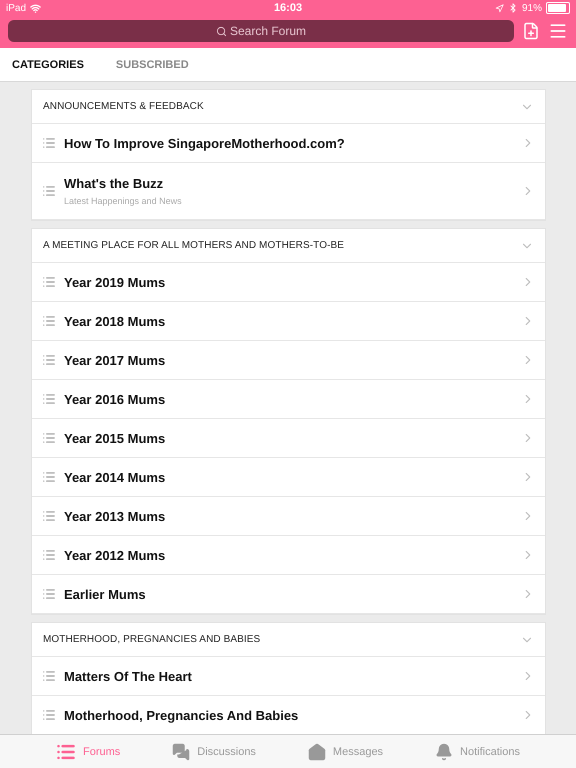 The height and width of the screenshot is (768, 576). Describe the element at coordinates (193, 245) in the screenshot. I see `section-title: A MEETING PLACE FOR ALL MOTHERS AND MOTHERS-TO-BE` at that location.